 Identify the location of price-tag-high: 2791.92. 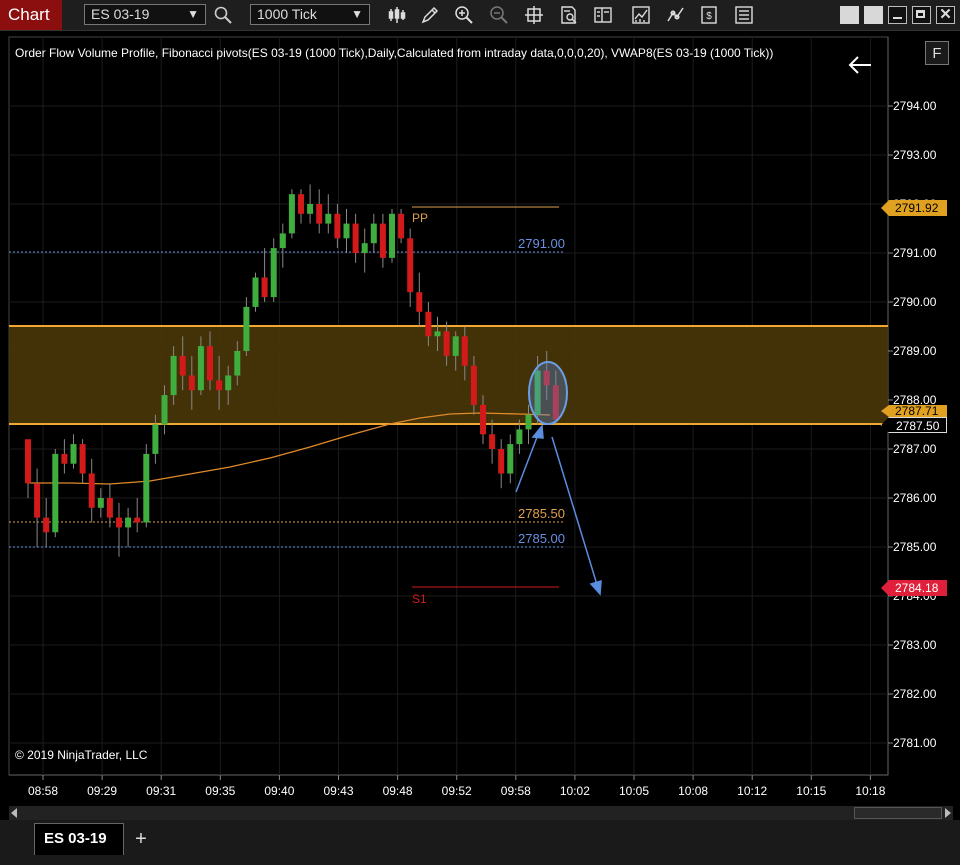
(914, 208).